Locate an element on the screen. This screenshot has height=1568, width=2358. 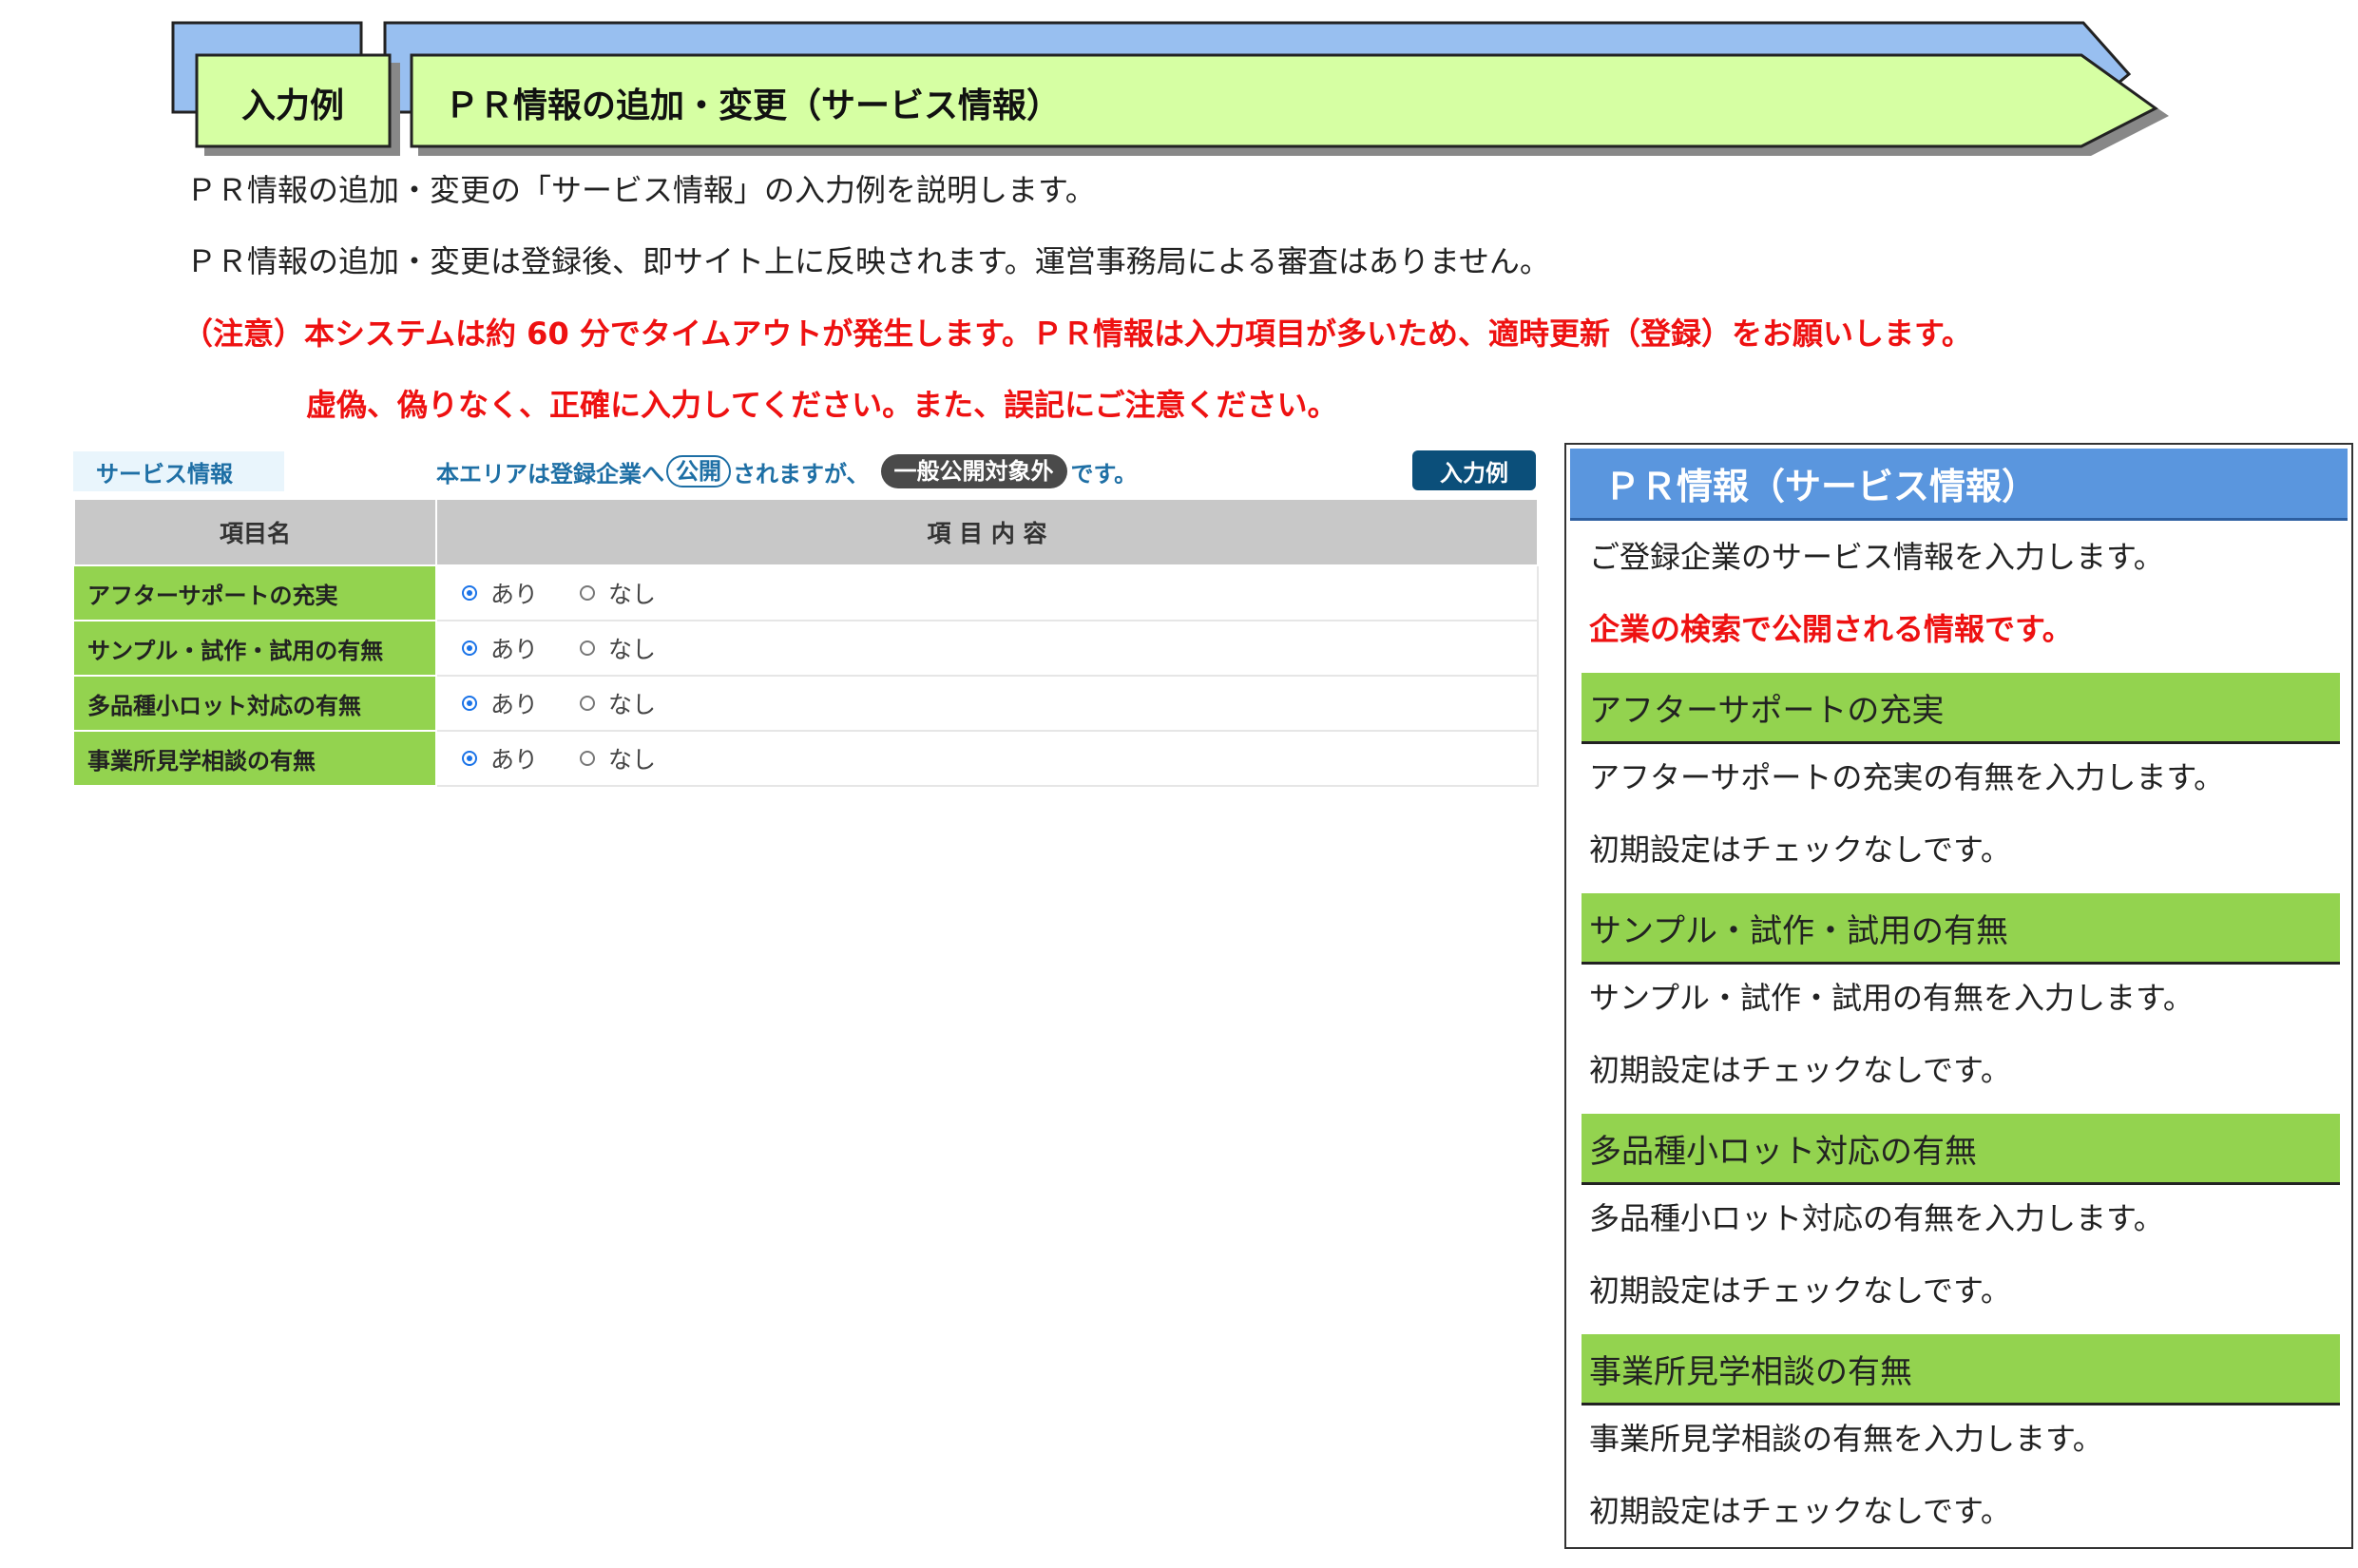
panel-default-sample-trial: 初期設定はチェックなしです。 is located at coordinates (1800, 1070).